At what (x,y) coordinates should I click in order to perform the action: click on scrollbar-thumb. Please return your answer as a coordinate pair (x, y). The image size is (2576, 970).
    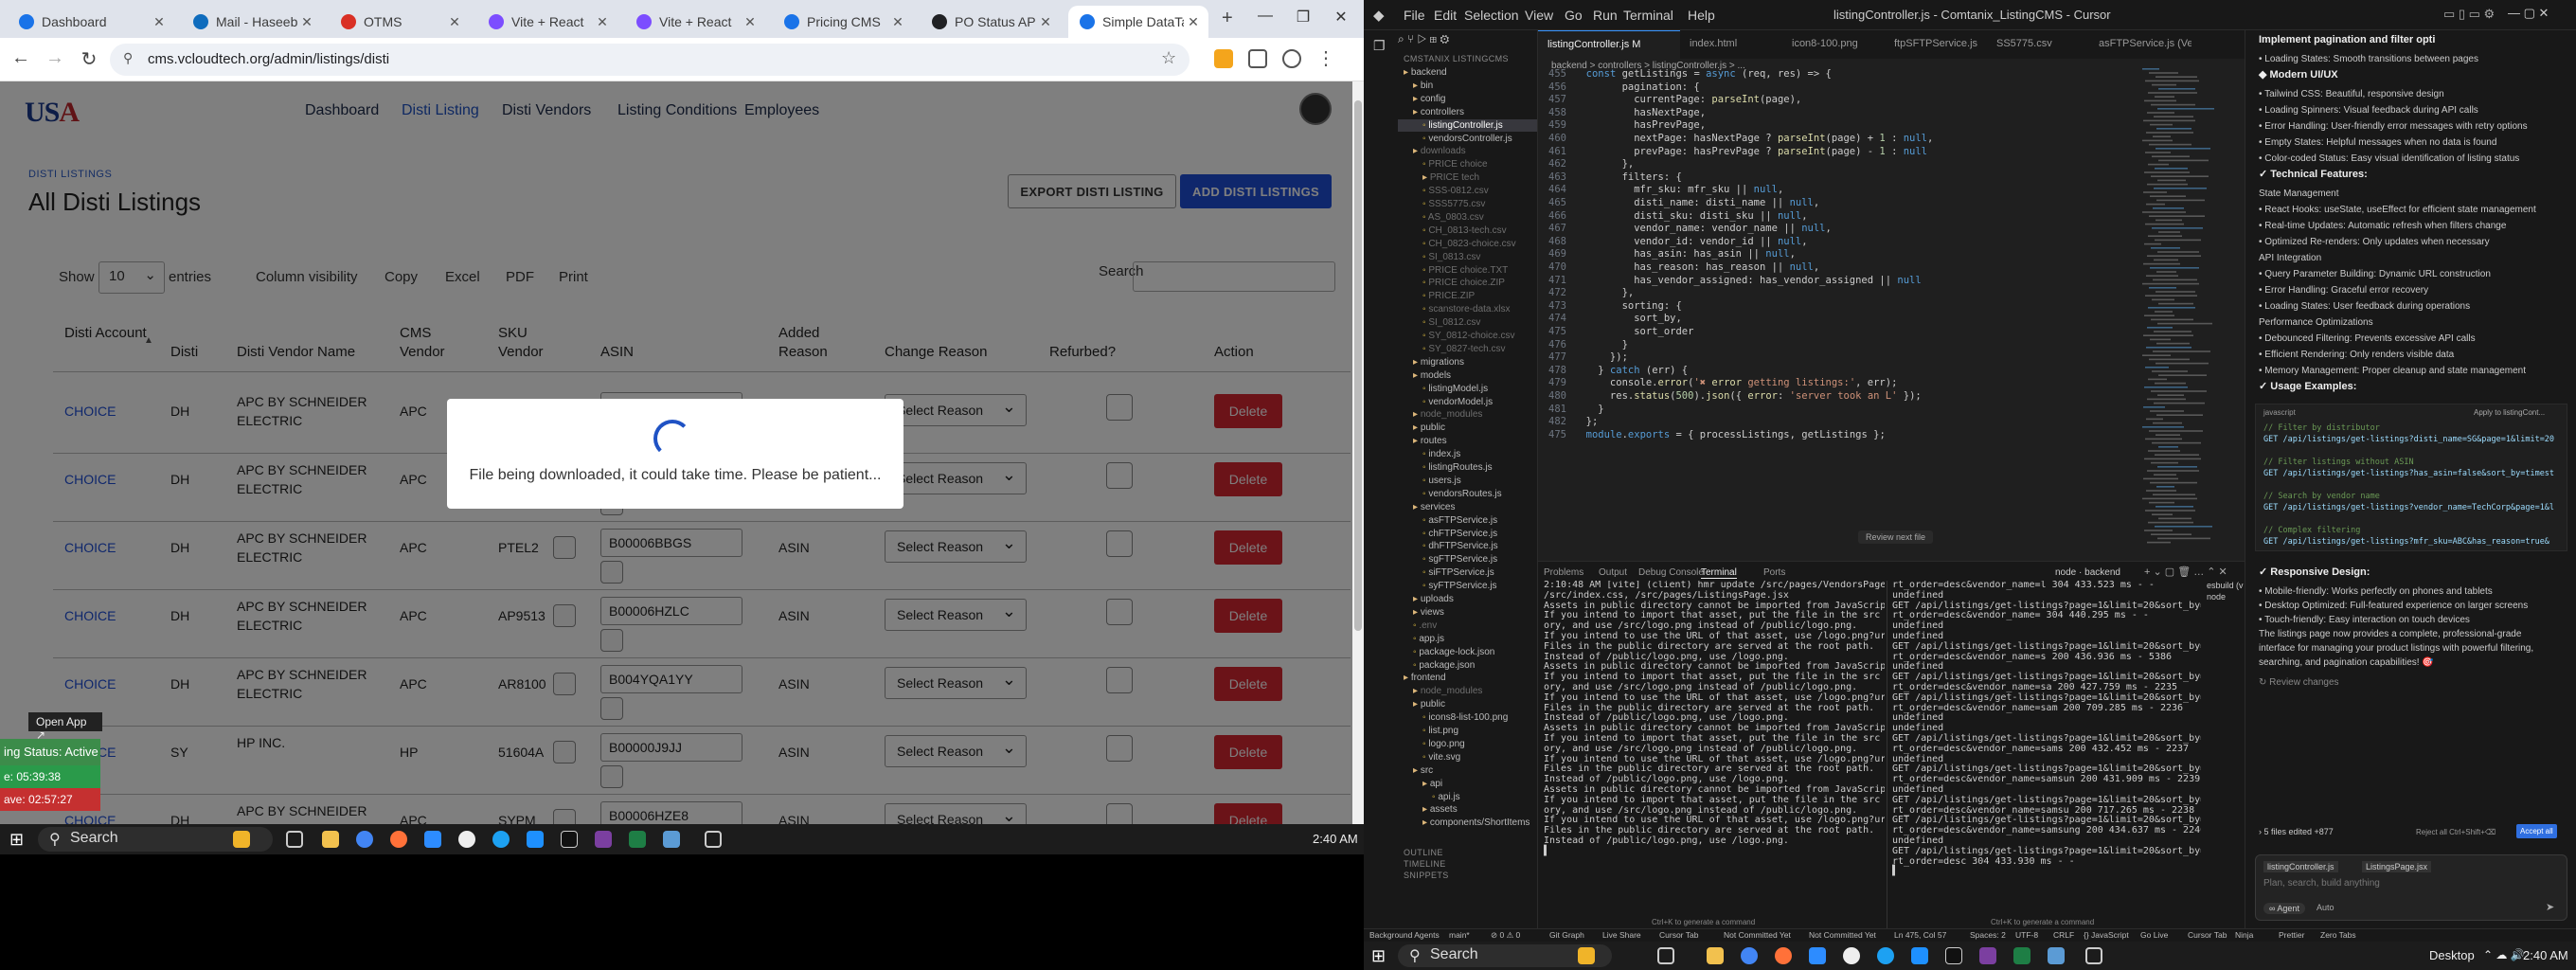
    Looking at the image, I should click on (1358, 365).